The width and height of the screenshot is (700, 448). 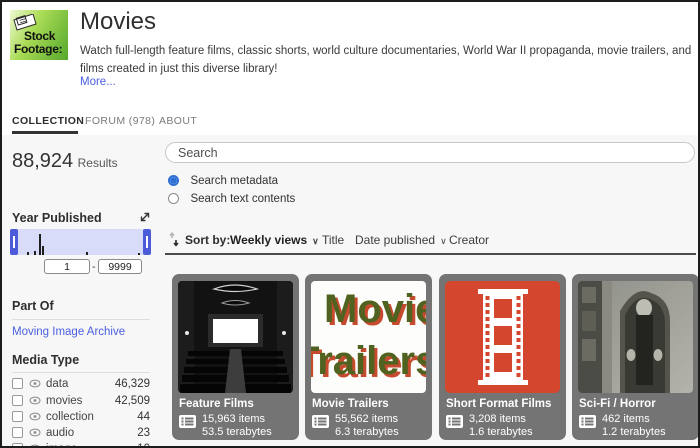 I want to click on media-type-row: audio 23, so click(x=81, y=433).